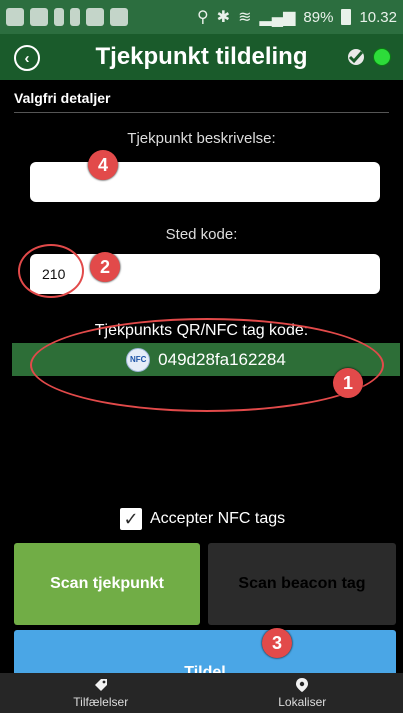  I want to click on system-status: ⚲ ✱ ≋ ▂▄▆ 89% 10.32, so click(297, 17).